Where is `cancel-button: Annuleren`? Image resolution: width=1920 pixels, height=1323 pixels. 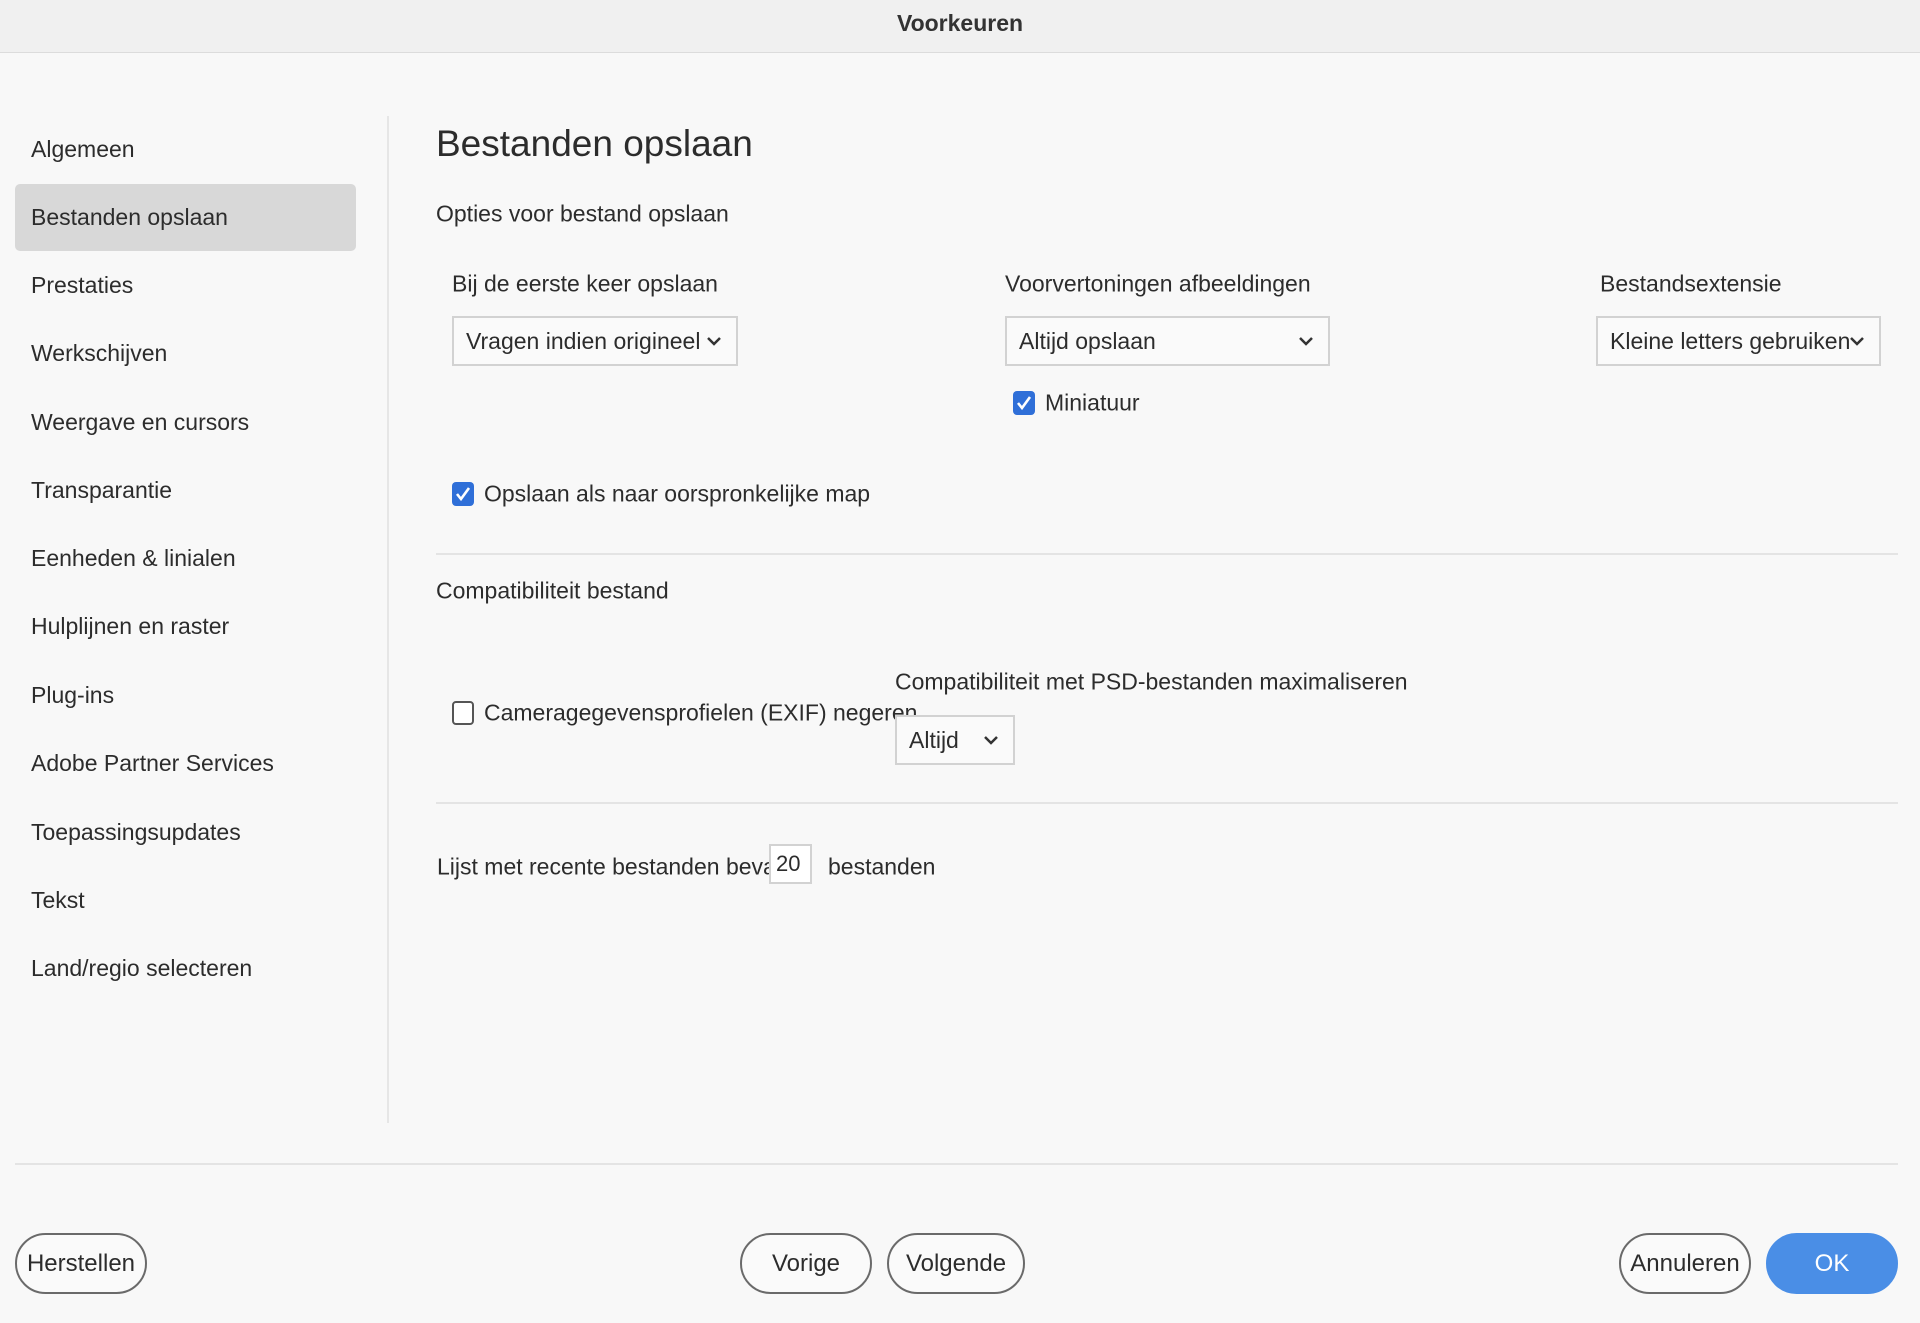 cancel-button: Annuleren is located at coordinates (1685, 1263).